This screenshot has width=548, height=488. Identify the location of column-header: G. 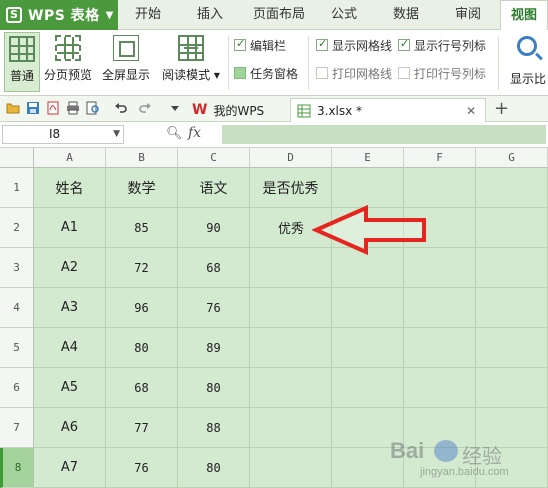
(512, 158).